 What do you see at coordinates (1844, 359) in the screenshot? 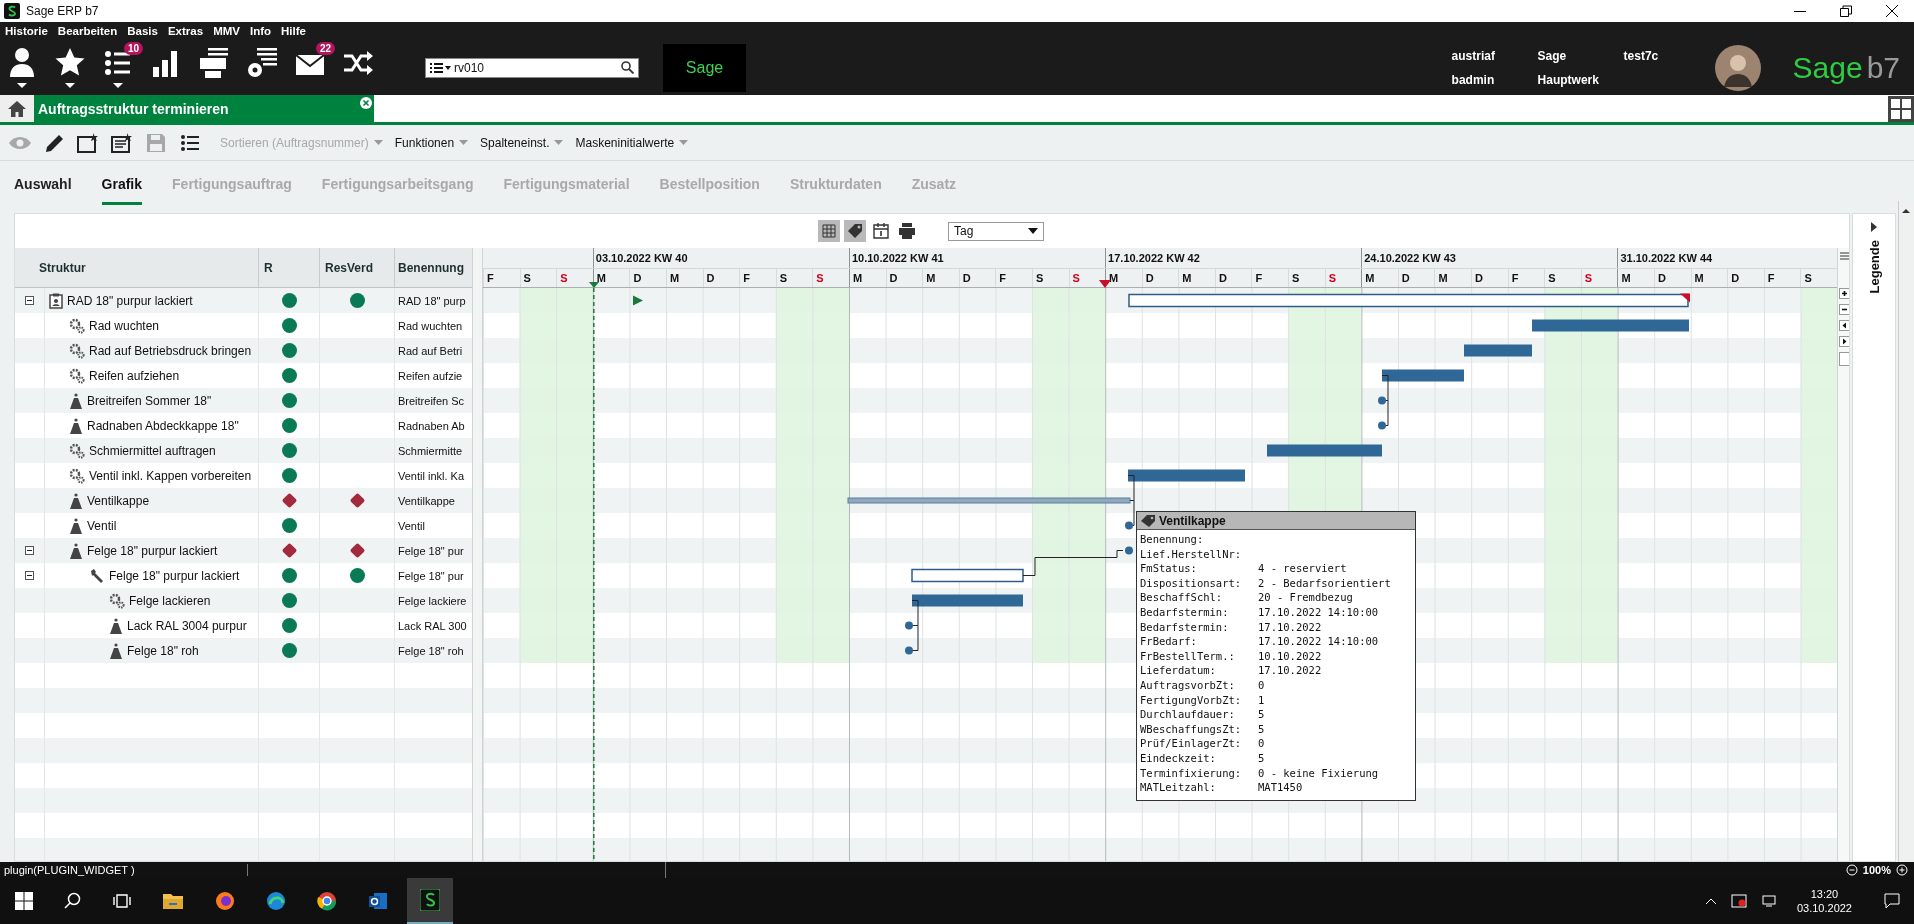
I see `scrollbar-thumb` at bounding box center [1844, 359].